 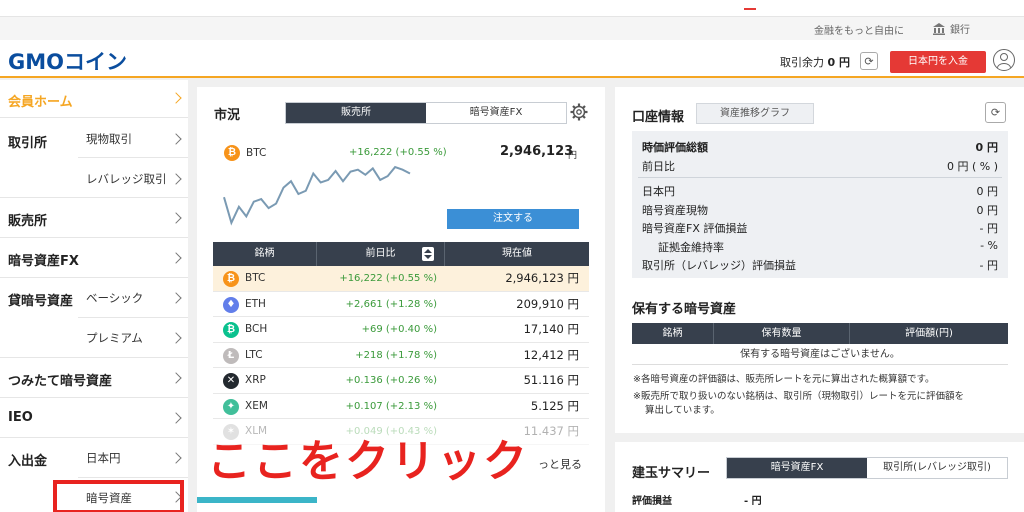 I want to click on tagline-link: 金融をもっと自由に, so click(x=859, y=29).